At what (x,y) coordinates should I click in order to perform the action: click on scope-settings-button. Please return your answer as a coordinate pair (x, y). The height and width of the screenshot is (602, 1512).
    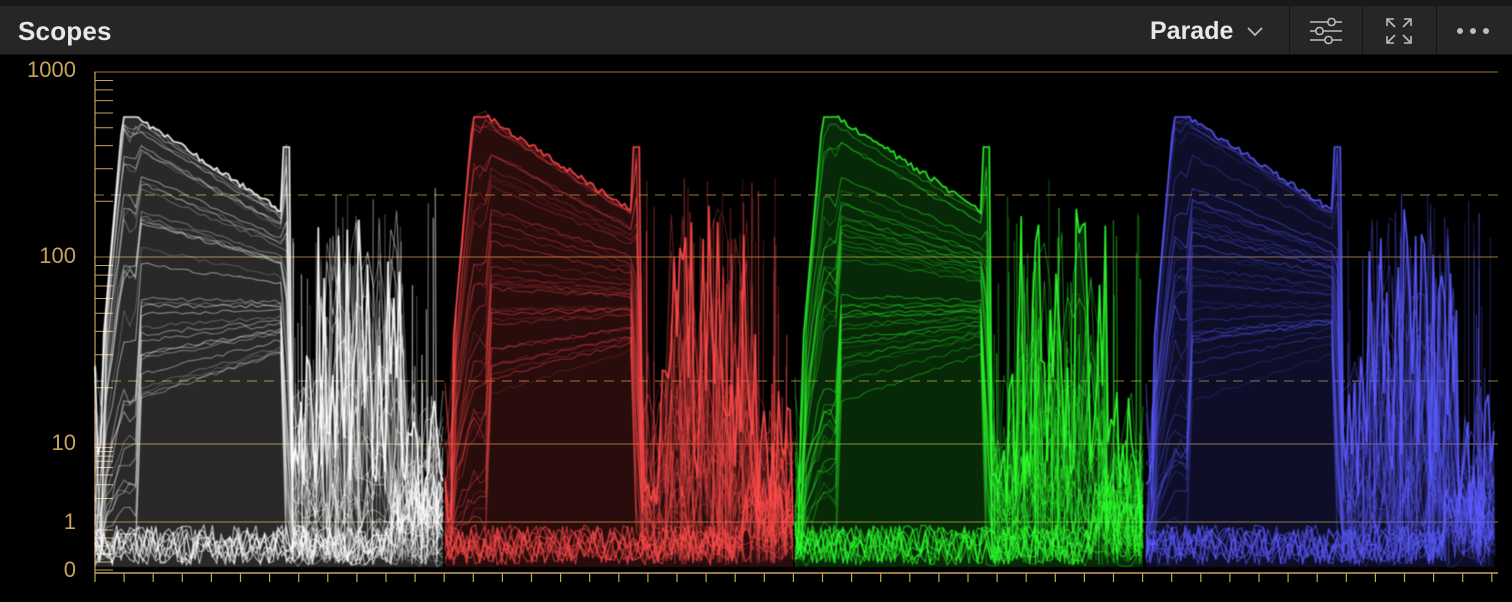
    Looking at the image, I should click on (1326, 30).